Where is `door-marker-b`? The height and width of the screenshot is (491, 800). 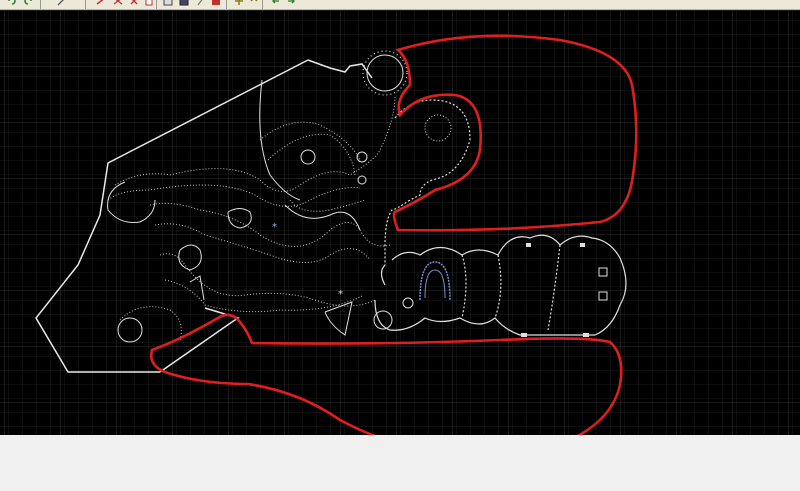
door-marker-b is located at coordinates (586, 335).